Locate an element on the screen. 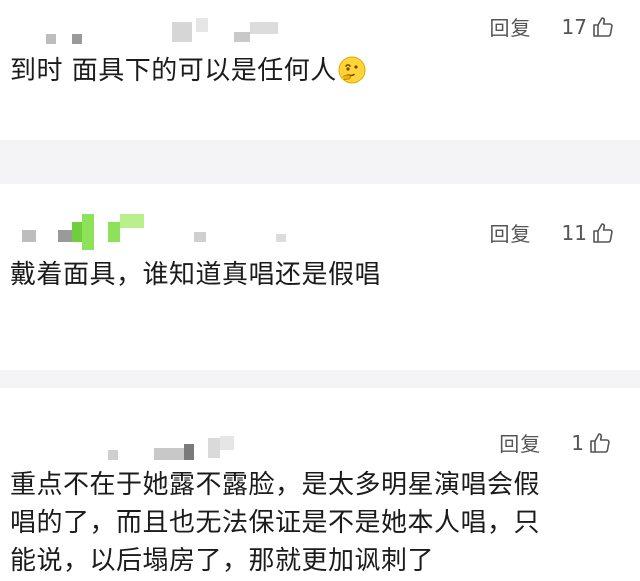 The width and height of the screenshot is (640, 581). like-count: 17 is located at coordinates (574, 26).